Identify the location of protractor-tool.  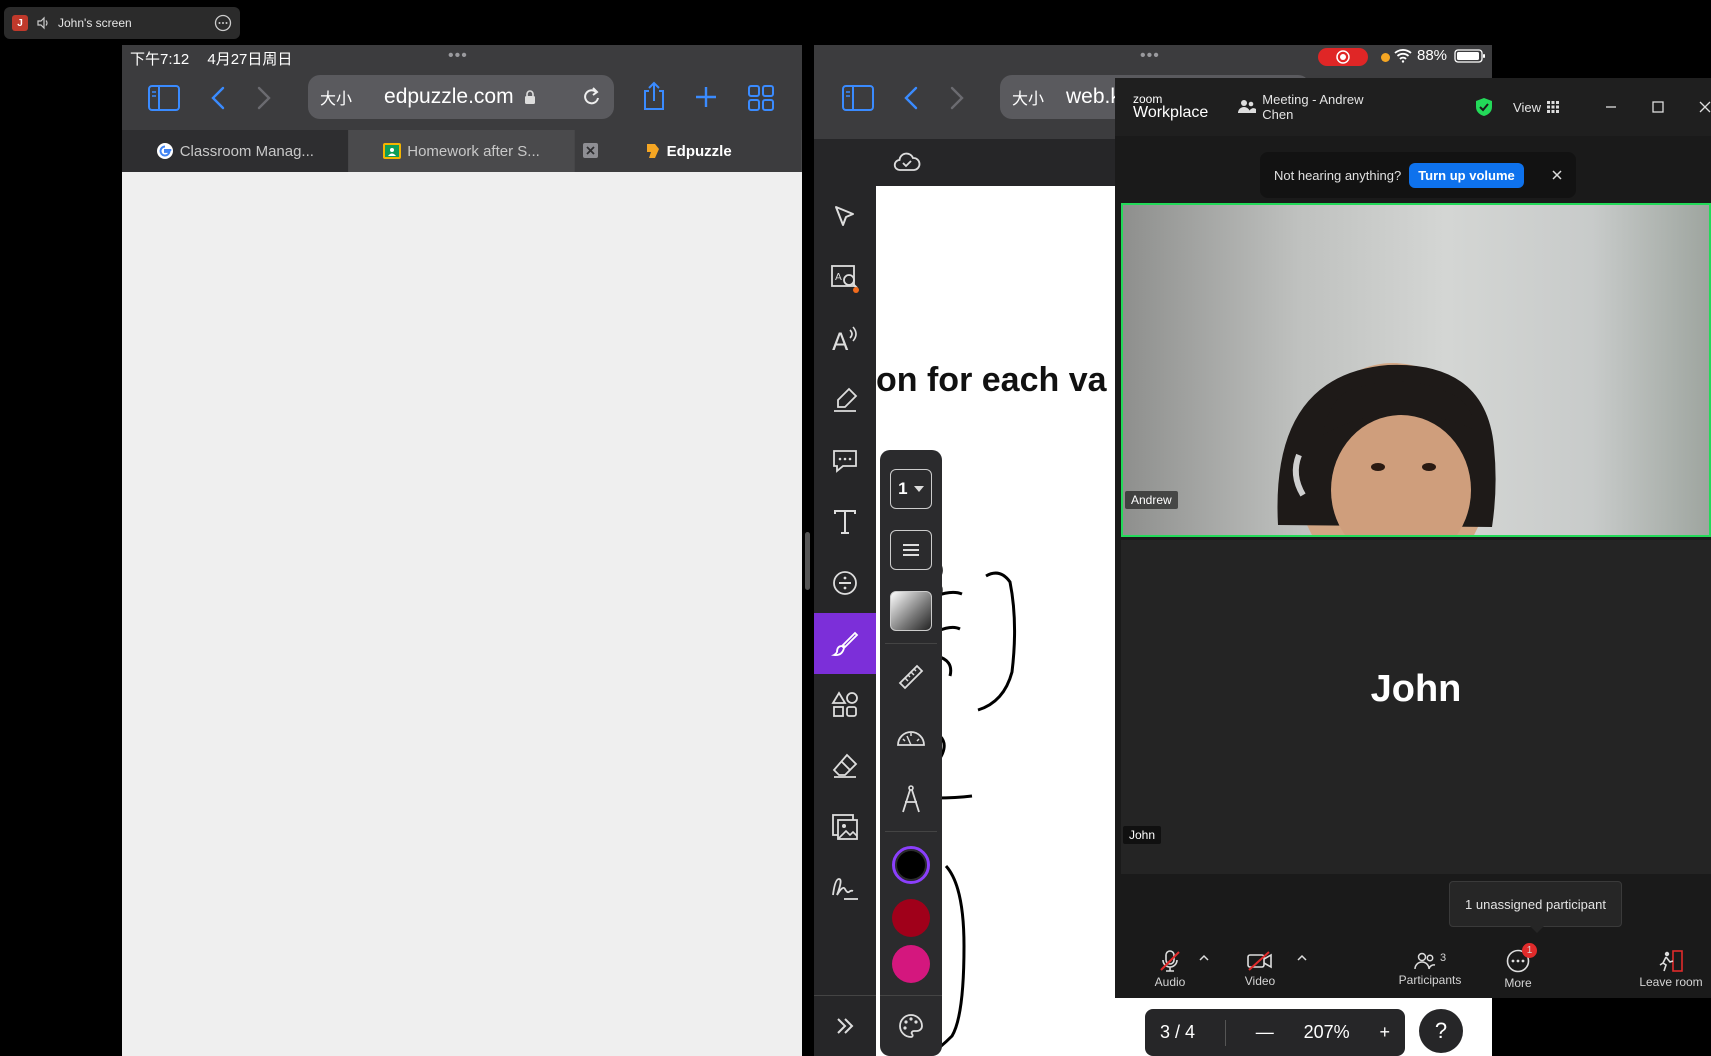
(911, 737).